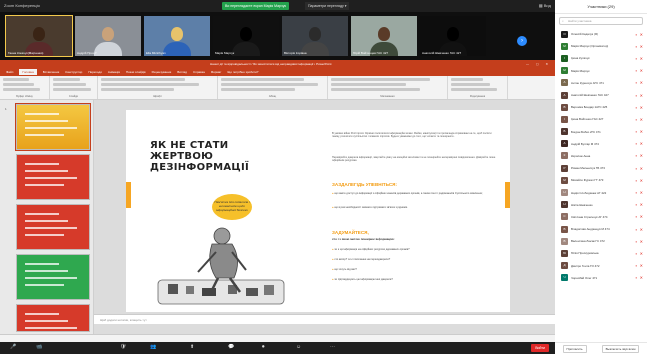 The image size is (647, 354). I want to click on participant-row: Ю Юлія Проскуровська ▪ ✕, so click(601, 253).